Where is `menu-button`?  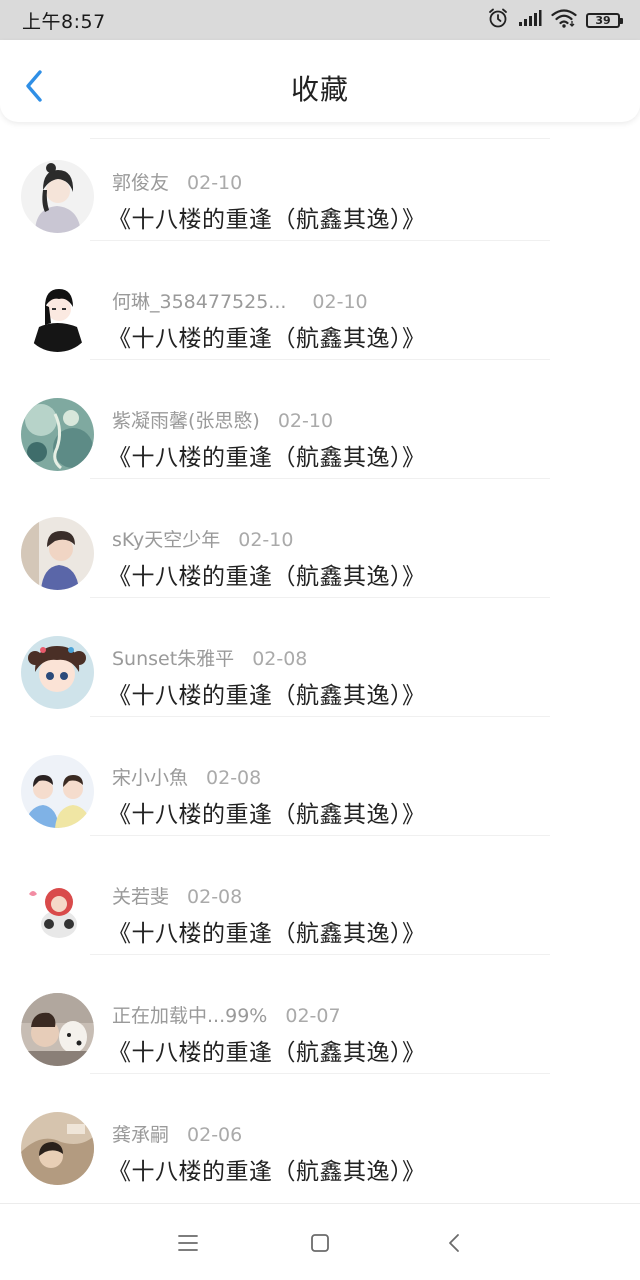
menu-button is located at coordinates (188, 1243).